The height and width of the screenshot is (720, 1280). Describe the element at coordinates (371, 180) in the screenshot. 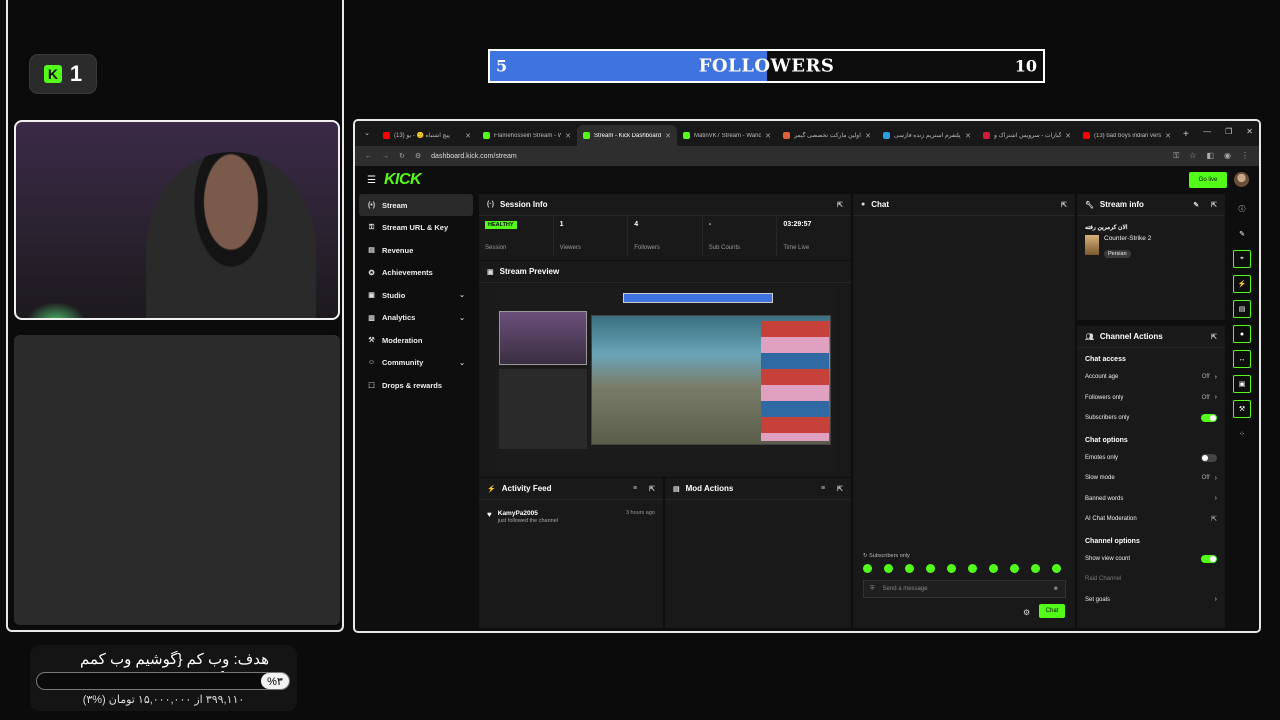

I see `hamburger-menu-icon: ☰` at that location.